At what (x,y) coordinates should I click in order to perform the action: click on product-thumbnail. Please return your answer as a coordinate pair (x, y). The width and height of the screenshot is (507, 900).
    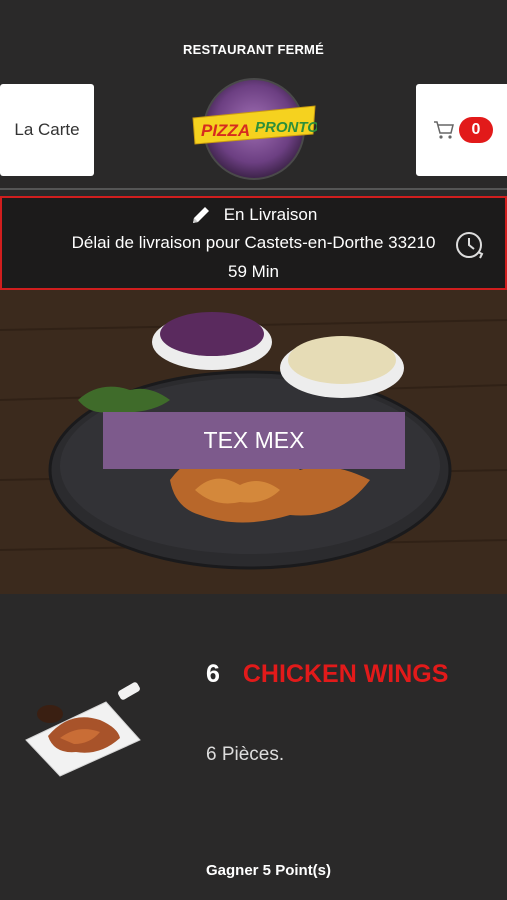
    Looking at the image, I should click on (83, 730).